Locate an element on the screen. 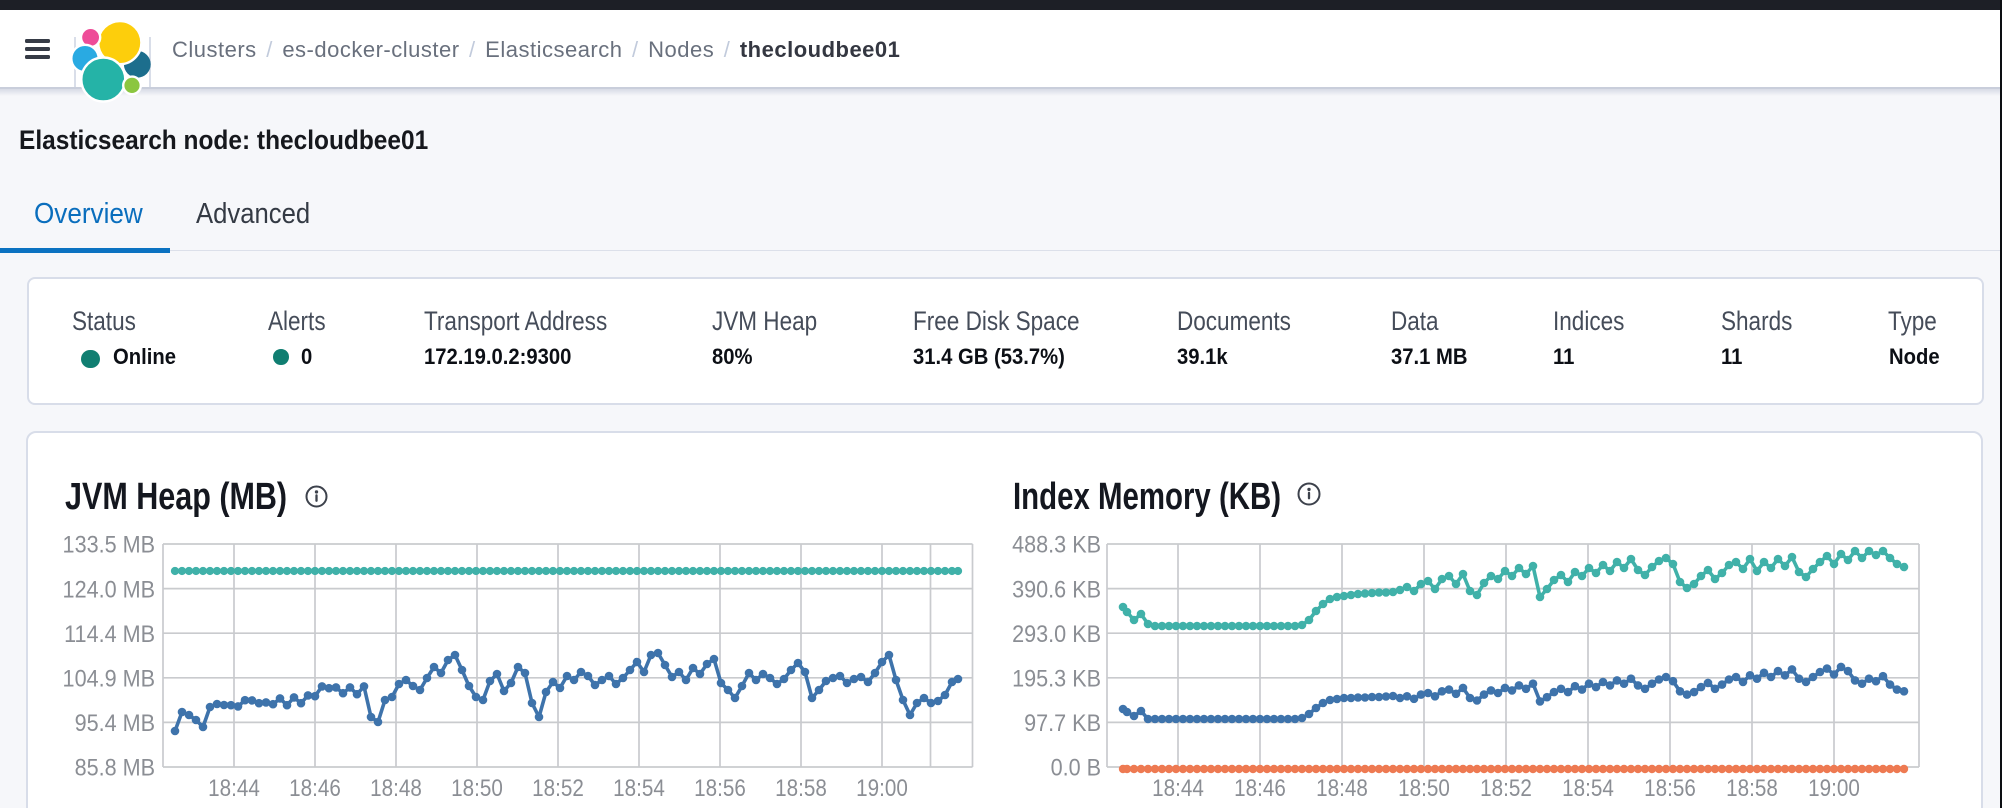 This screenshot has height=808, width=2002. svg-text: 95.4 MB is located at coordinates (115, 722).